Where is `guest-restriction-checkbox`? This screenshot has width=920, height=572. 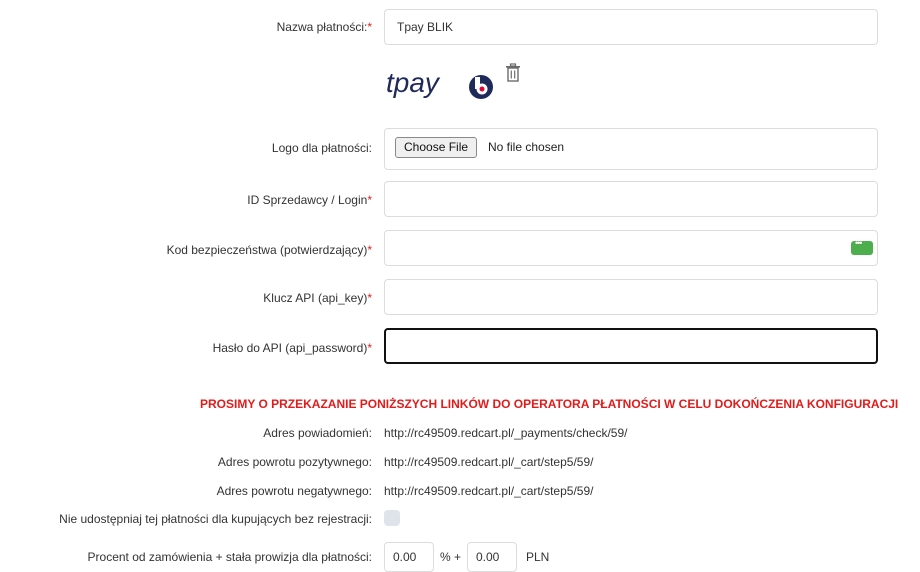 guest-restriction-checkbox is located at coordinates (392, 518).